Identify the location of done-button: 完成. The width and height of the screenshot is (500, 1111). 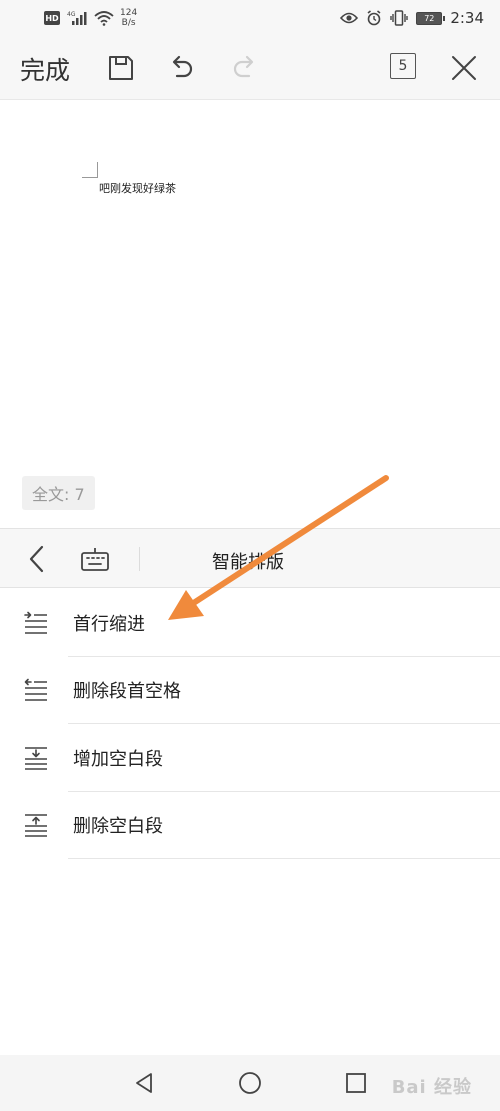
(45, 69).